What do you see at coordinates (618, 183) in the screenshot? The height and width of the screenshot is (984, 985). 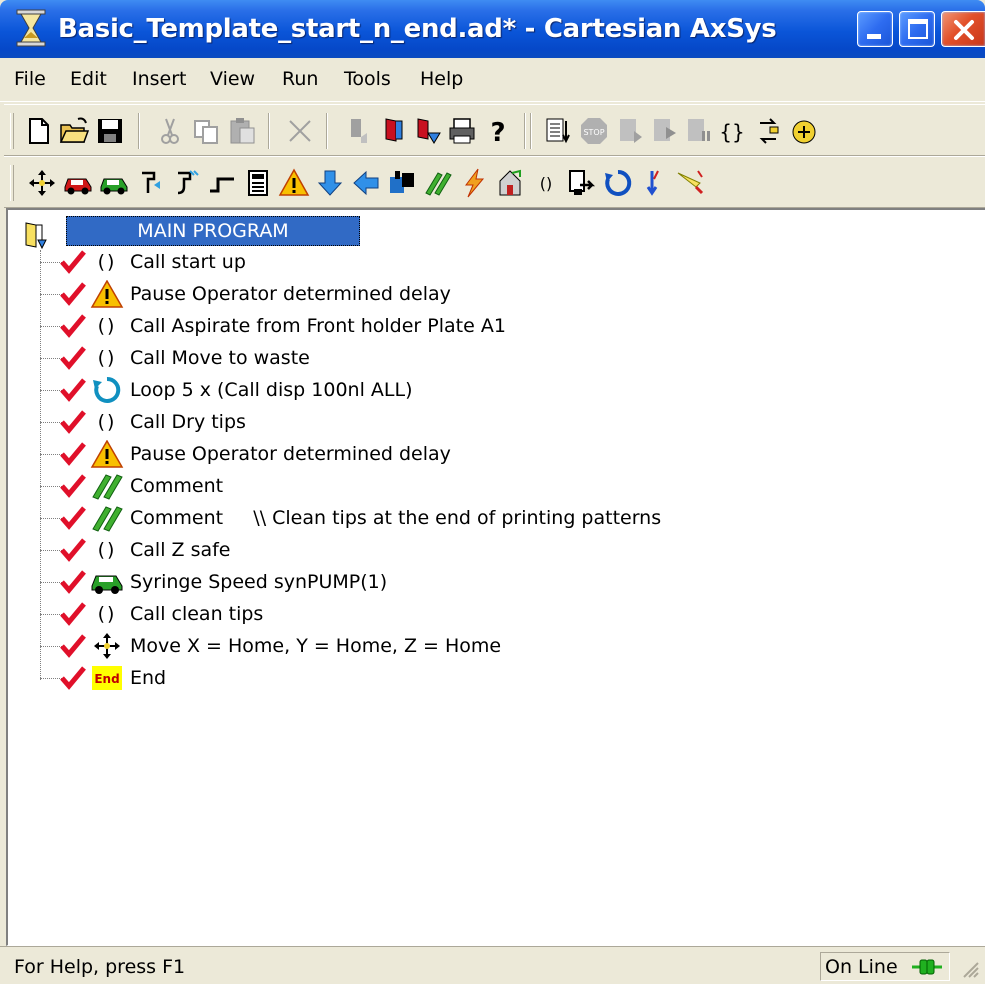 I see `loop-command-button` at bounding box center [618, 183].